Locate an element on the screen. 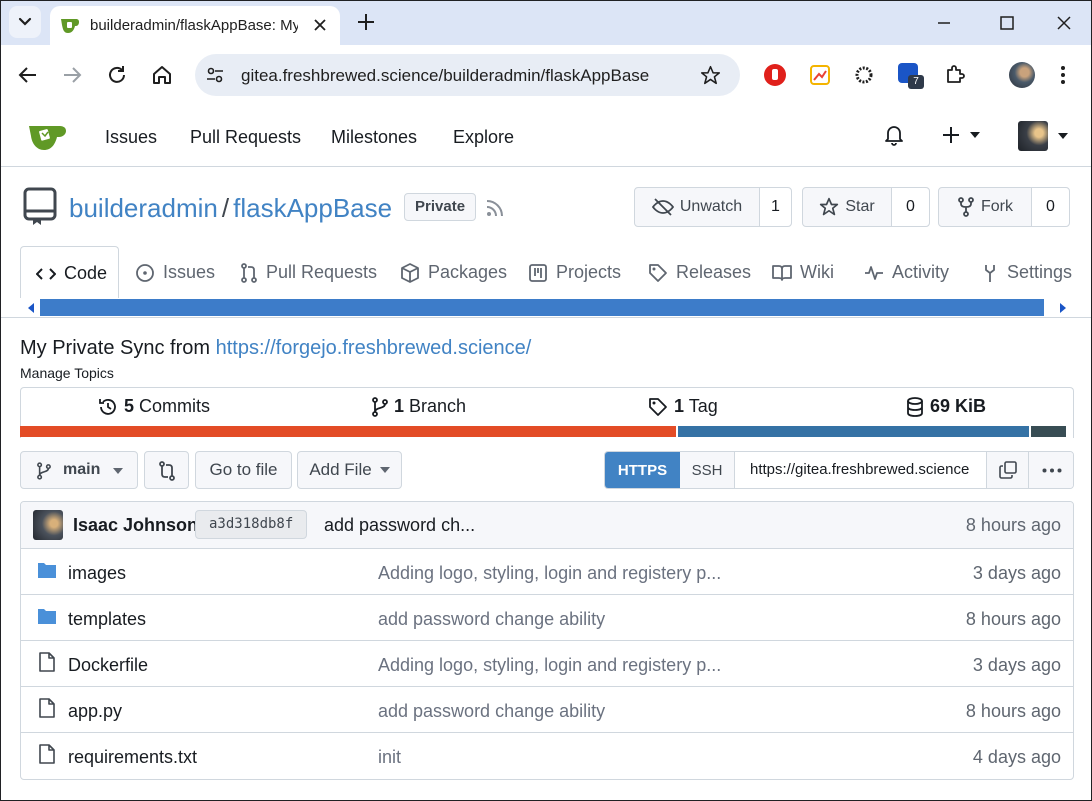 This screenshot has height=801, width=1092. bookmark-star-icon is located at coordinates (710, 75).